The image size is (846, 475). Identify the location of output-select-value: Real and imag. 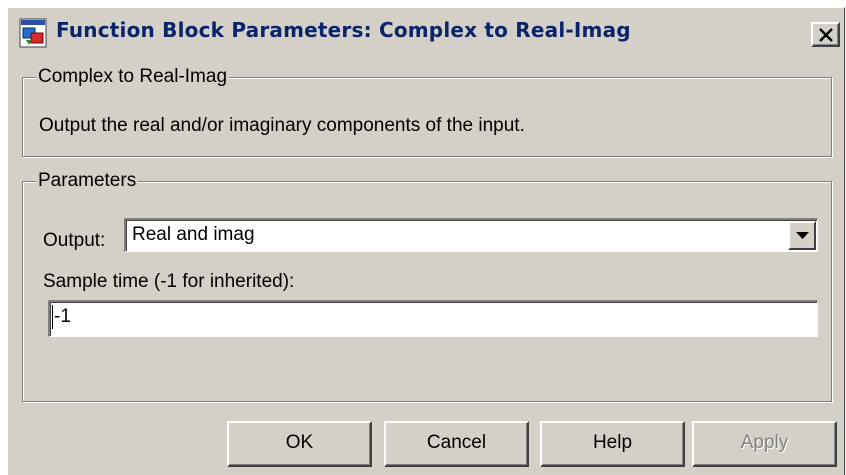
(193, 234).